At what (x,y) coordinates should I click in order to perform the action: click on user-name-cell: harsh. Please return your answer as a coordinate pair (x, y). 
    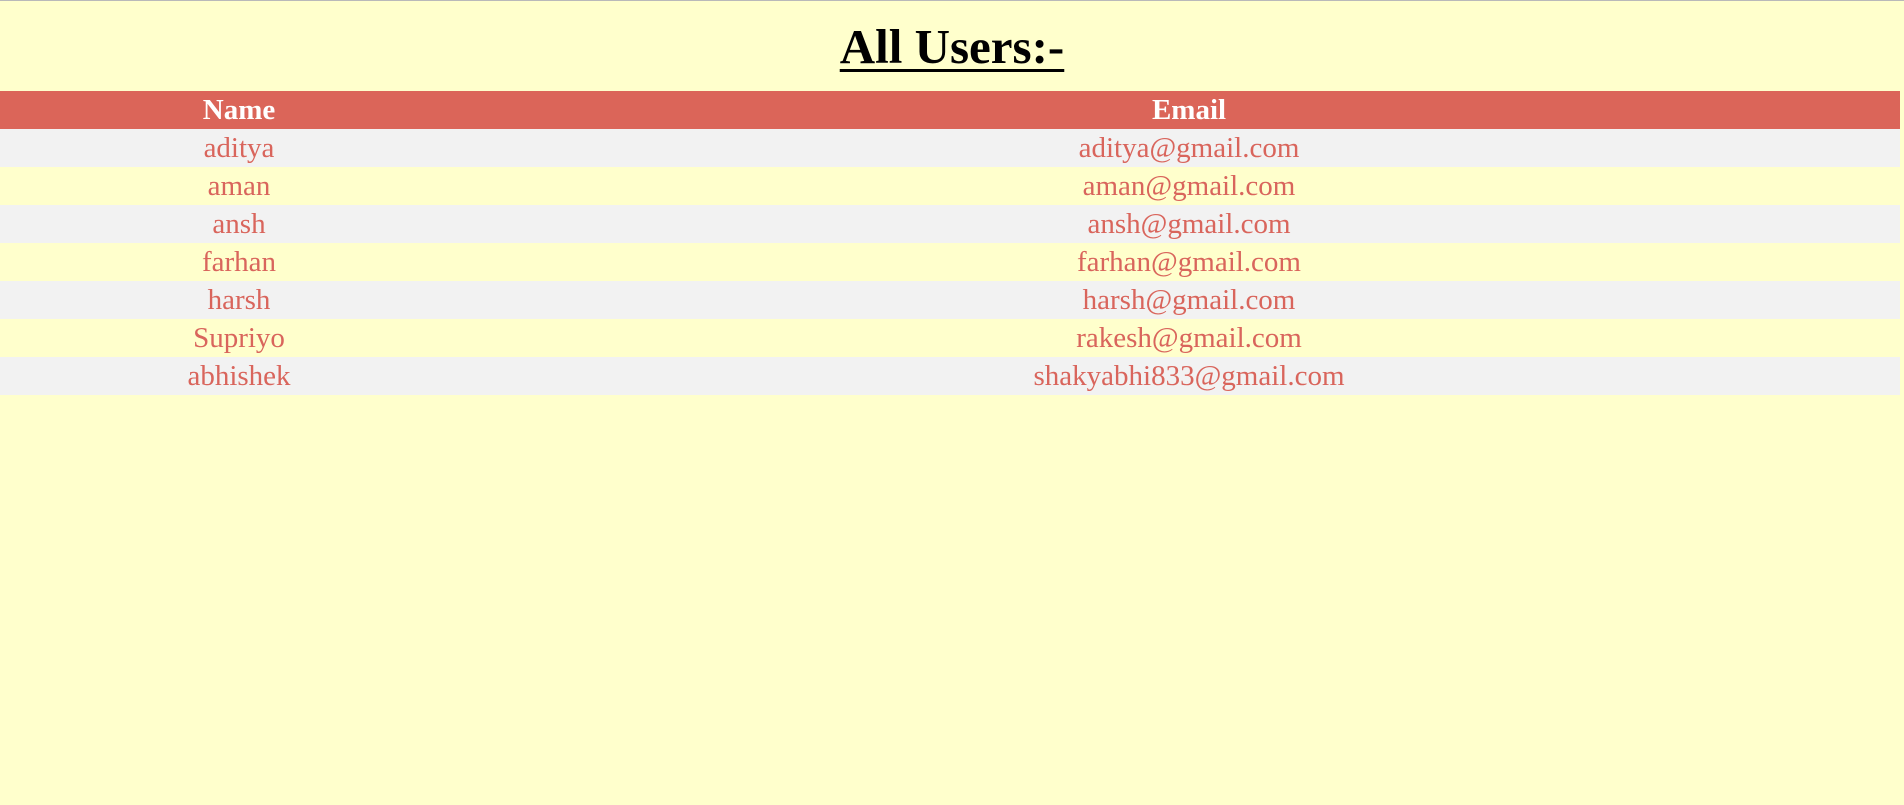
    Looking at the image, I should click on (239, 300).